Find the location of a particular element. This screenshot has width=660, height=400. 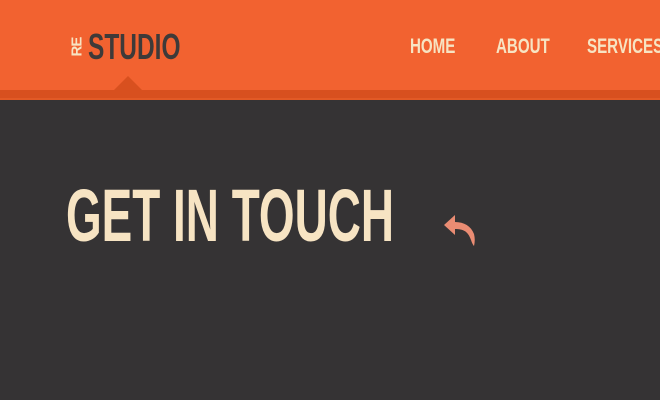

header-stripe is located at coordinates (330, 94).